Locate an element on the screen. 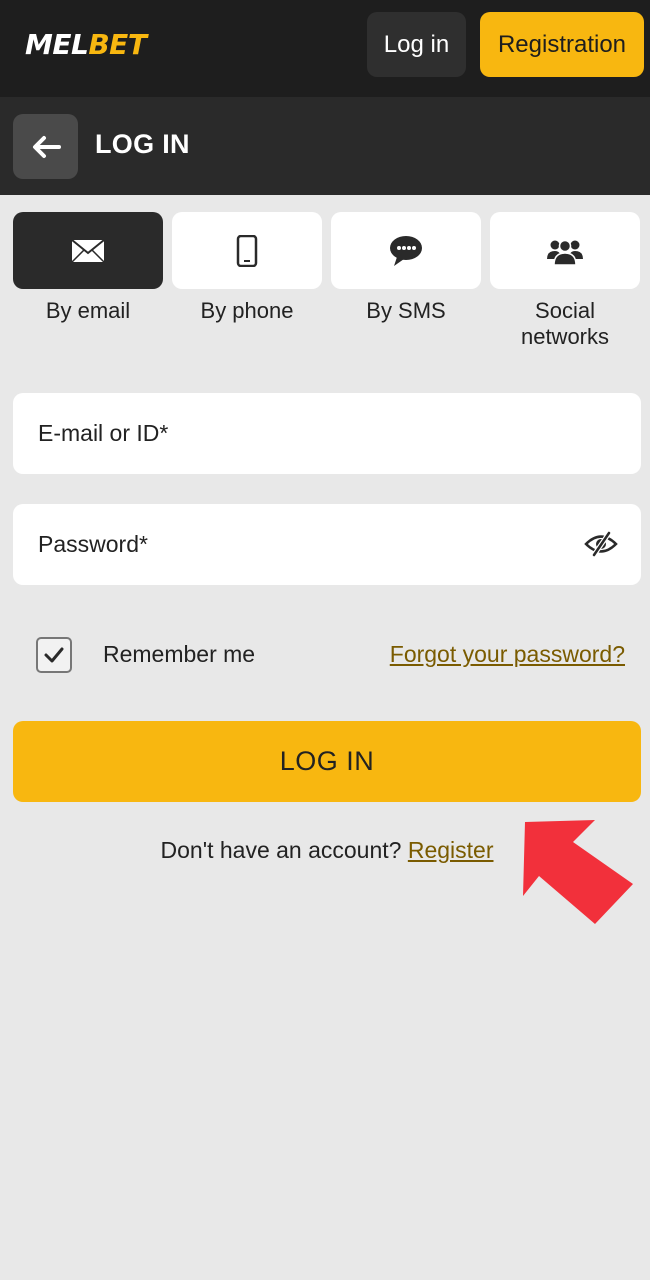 The width and height of the screenshot is (650, 1280). register-link: Register is located at coordinates (451, 850).